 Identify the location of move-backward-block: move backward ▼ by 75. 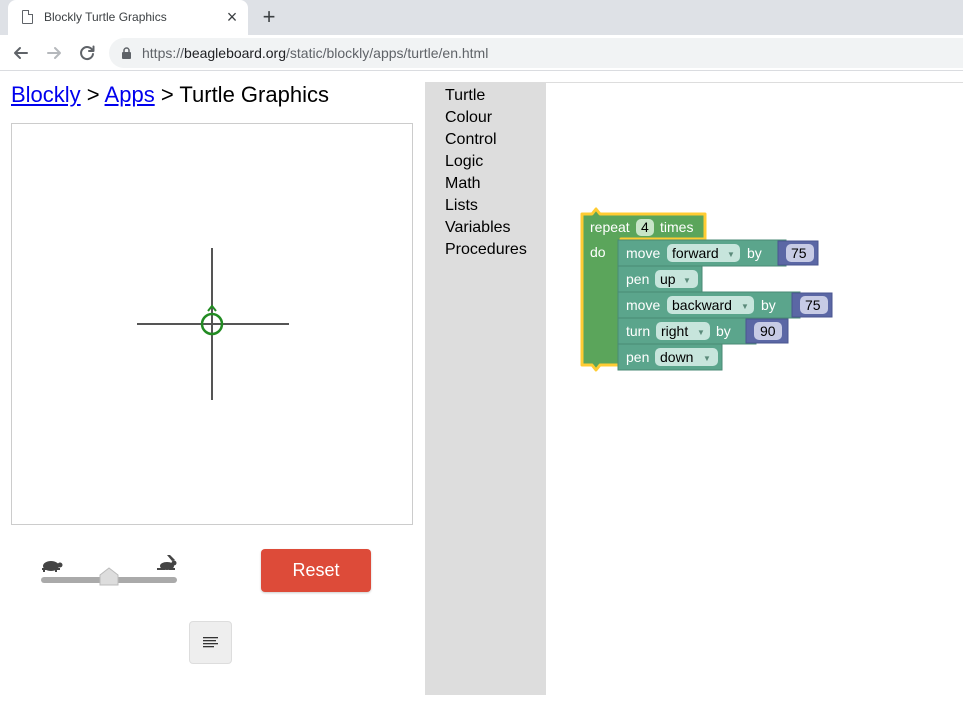
(725, 305).